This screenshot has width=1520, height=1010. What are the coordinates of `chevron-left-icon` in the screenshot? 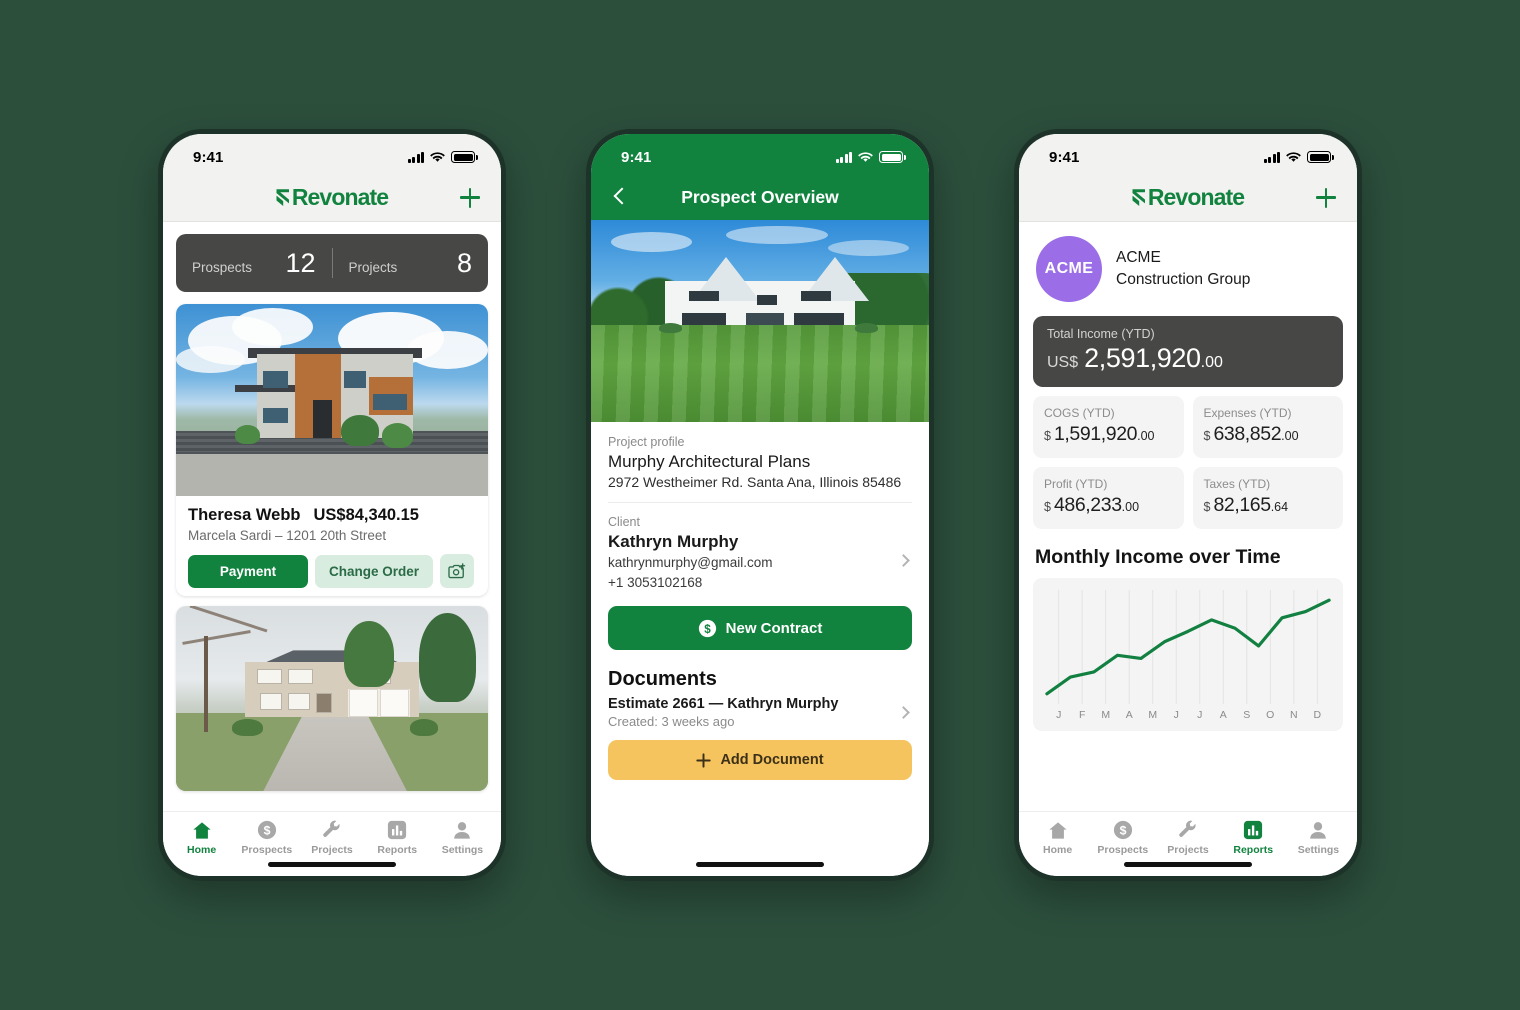 It's located at (620, 197).